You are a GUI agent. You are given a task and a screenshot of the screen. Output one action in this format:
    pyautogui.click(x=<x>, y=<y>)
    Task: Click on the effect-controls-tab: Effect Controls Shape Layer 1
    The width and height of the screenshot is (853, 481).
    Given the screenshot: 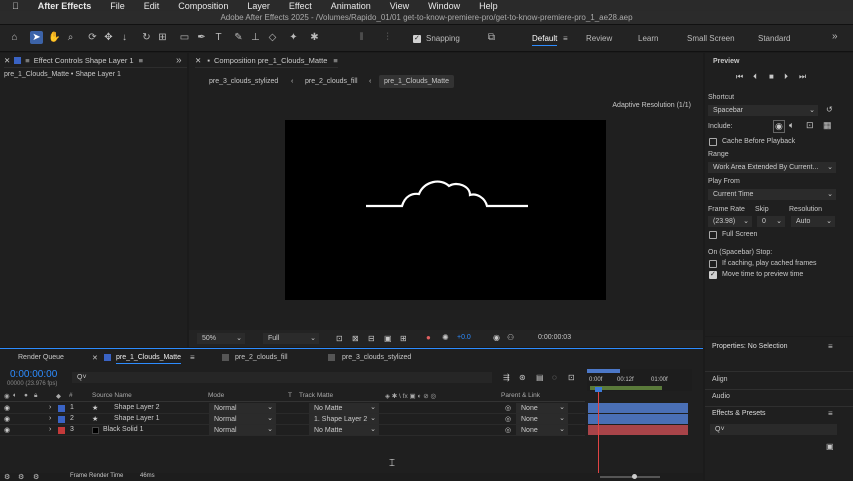 What is the action you would take?
    pyautogui.click(x=84, y=60)
    